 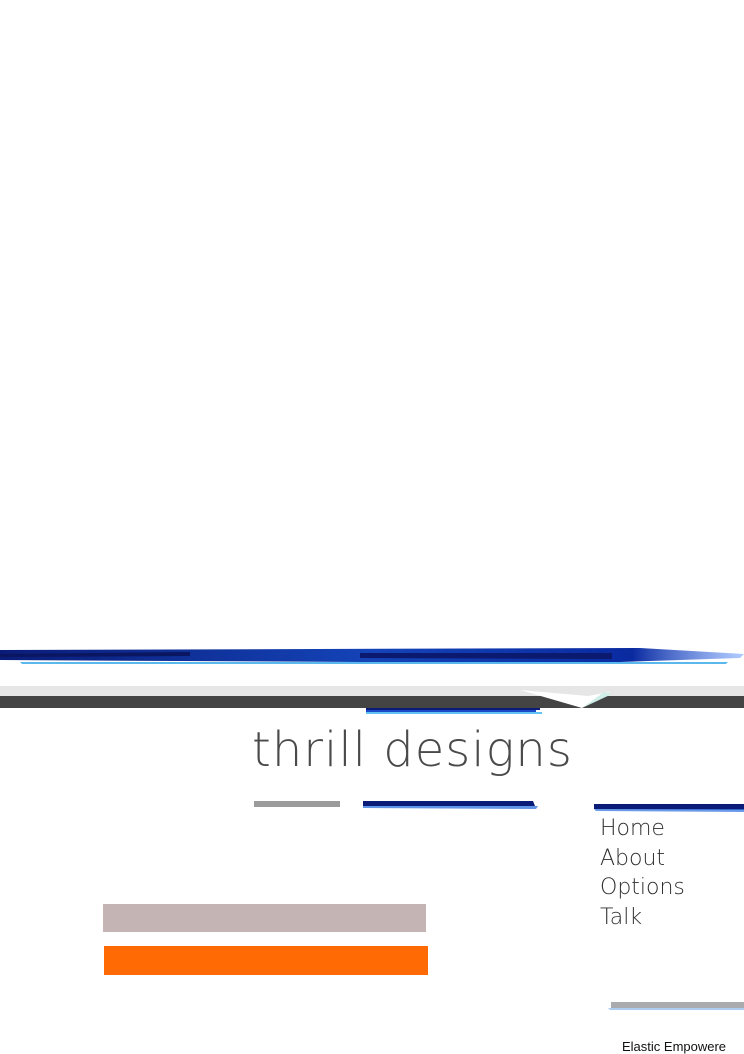 What do you see at coordinates (642, 829) in the screenshot?
I see `nav-item-home: Home` at bounding box center [642, 829].